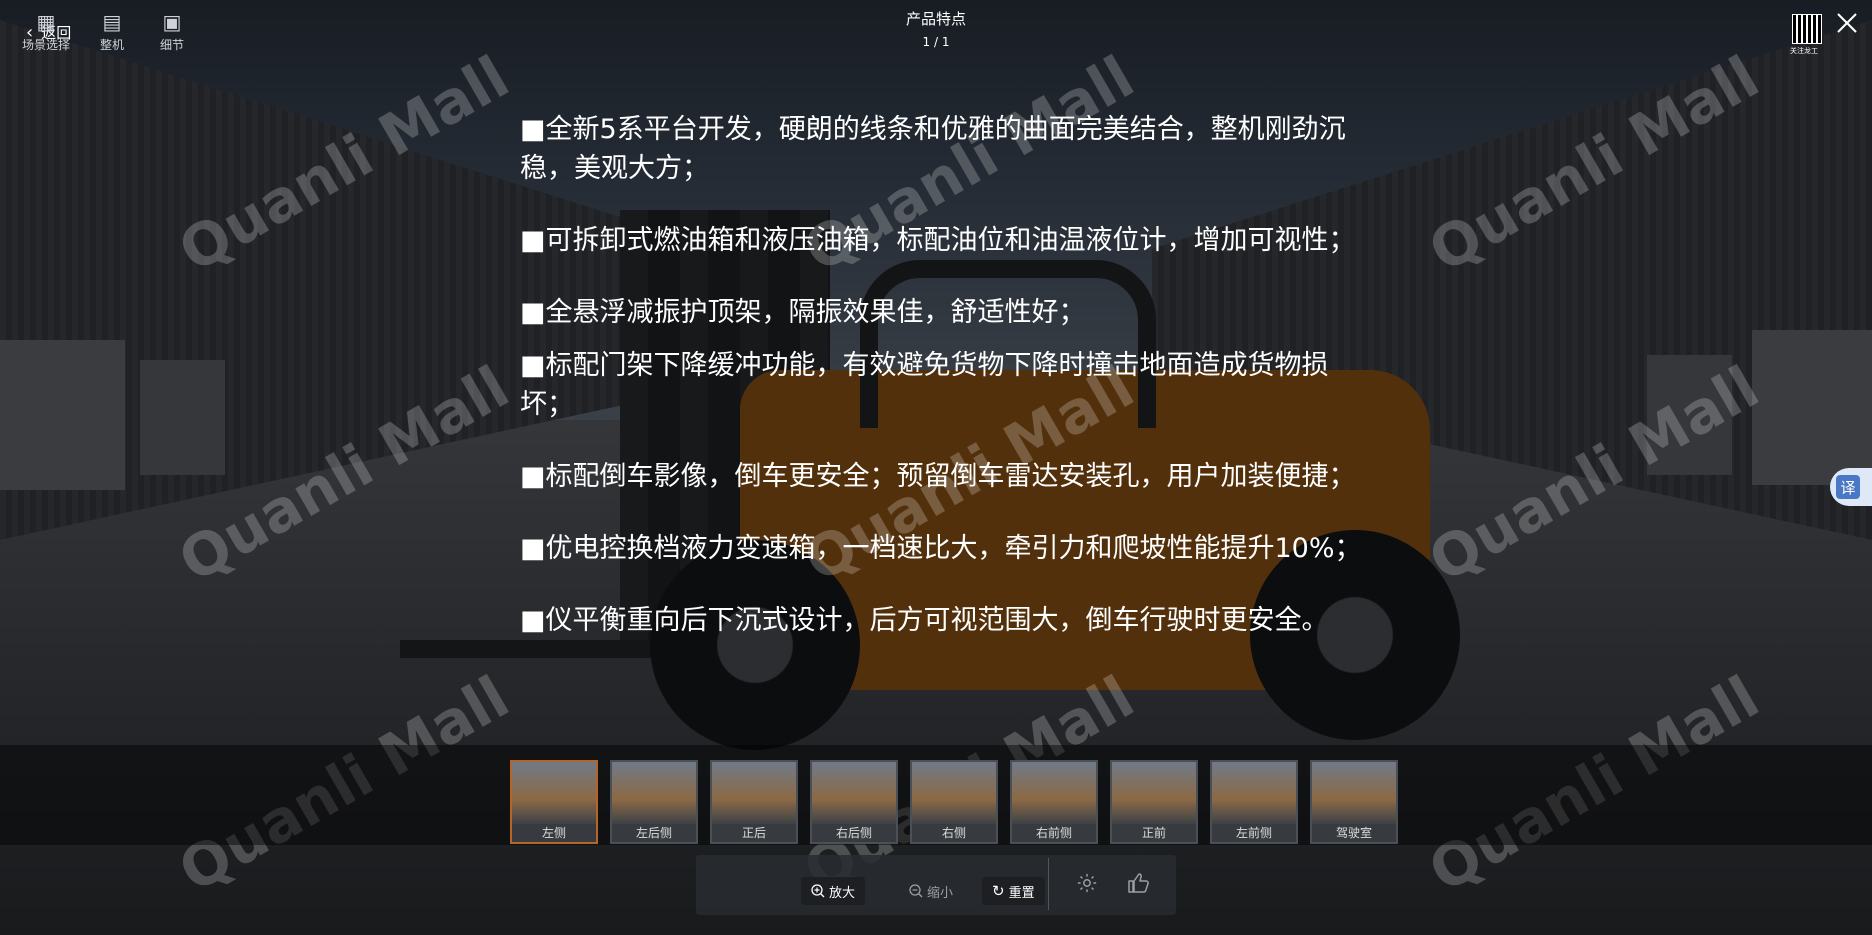 The height and width of the screenshot is (935, 1872). I want to click on scene-select-button: ▦ 场景选择, so click(46, 31).